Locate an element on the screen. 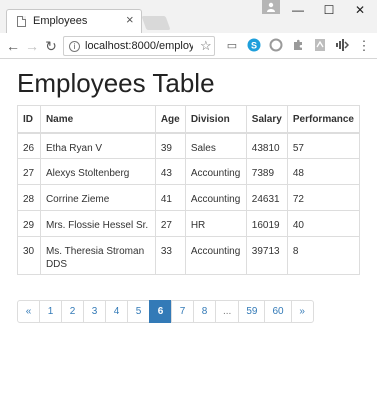  page-title: Employees Table is located at coordinates (116, 83).